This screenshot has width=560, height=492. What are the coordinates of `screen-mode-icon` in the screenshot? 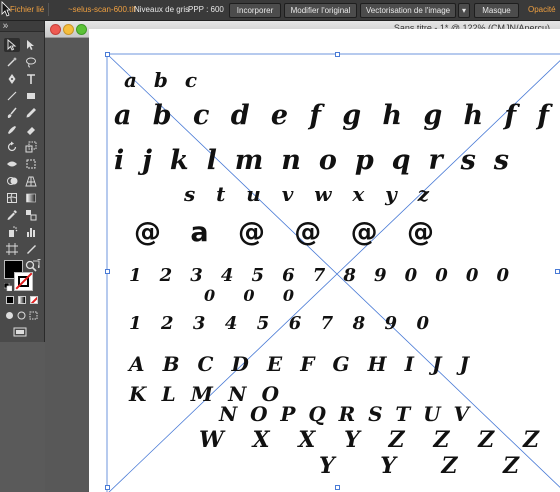 It's located at (20, 332).